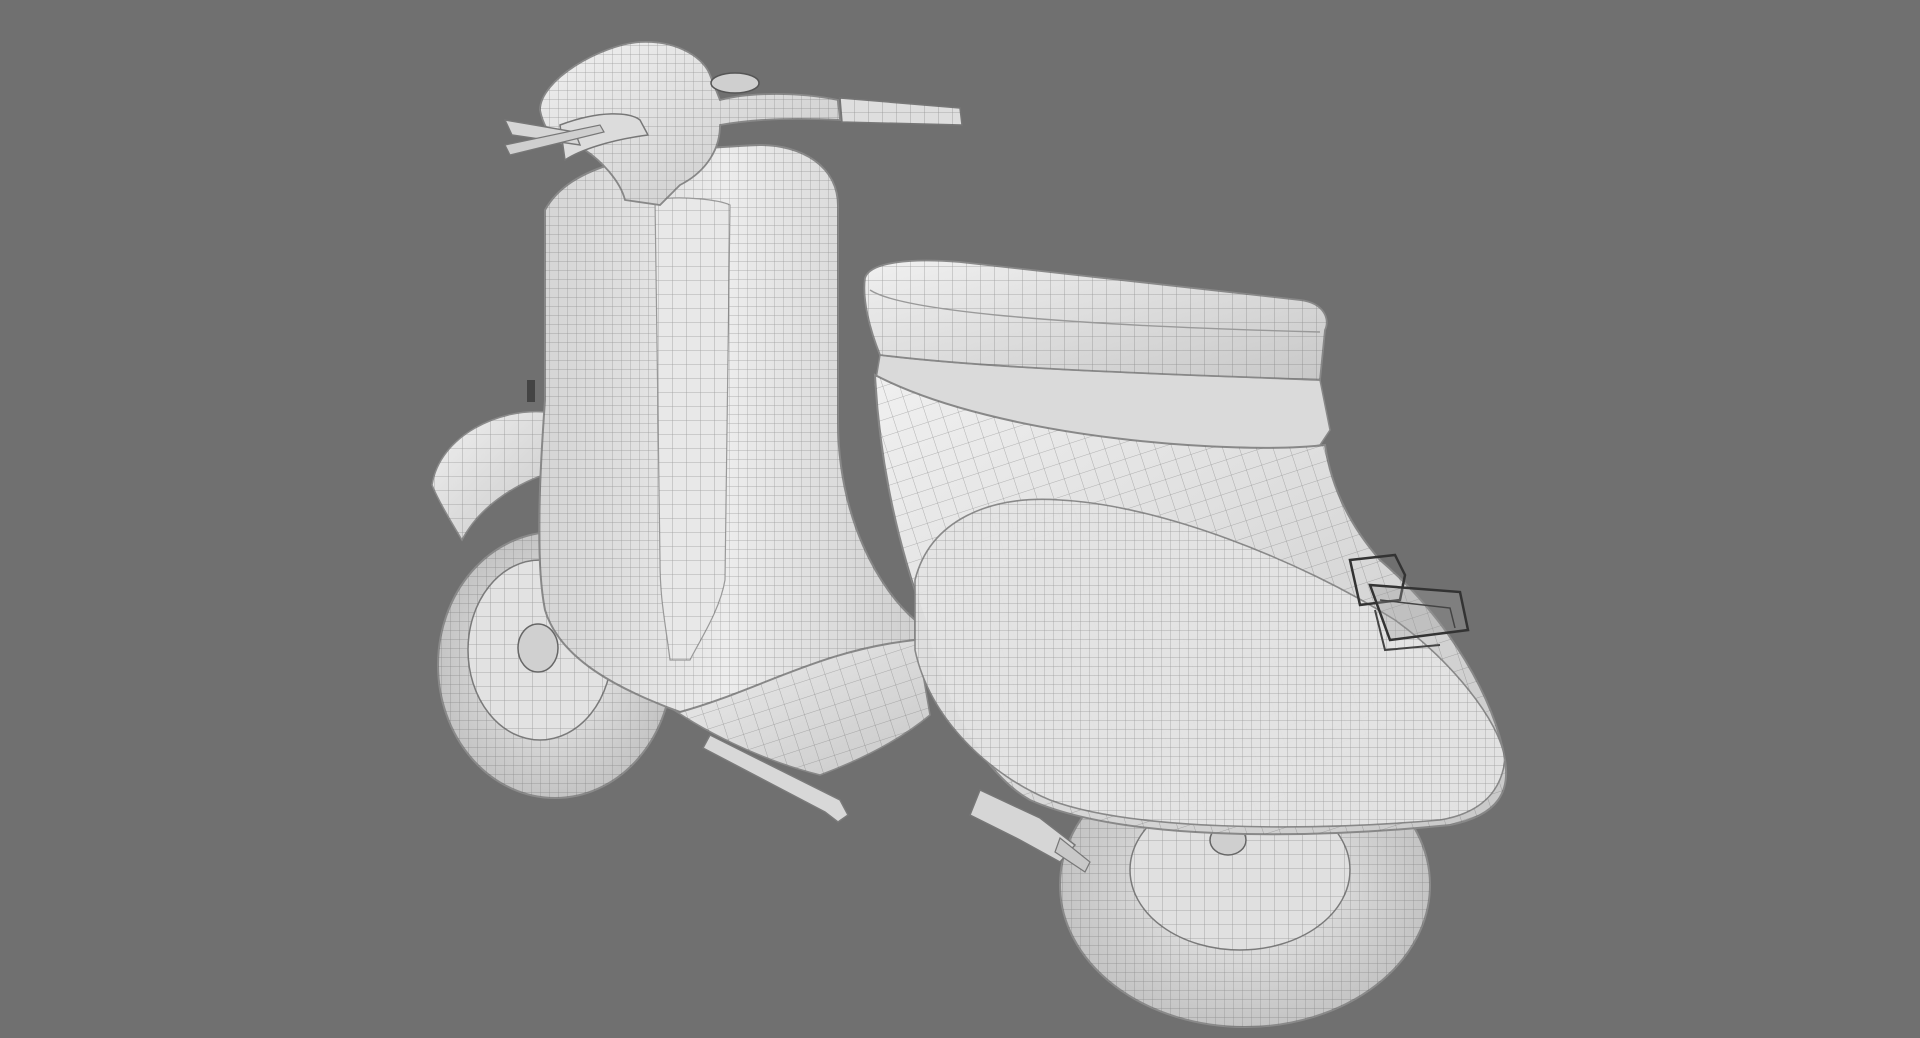  What do you see at coordinates (727, 428) in the screenshot?
I see `leg-shield` at bounding box center [727, 428].